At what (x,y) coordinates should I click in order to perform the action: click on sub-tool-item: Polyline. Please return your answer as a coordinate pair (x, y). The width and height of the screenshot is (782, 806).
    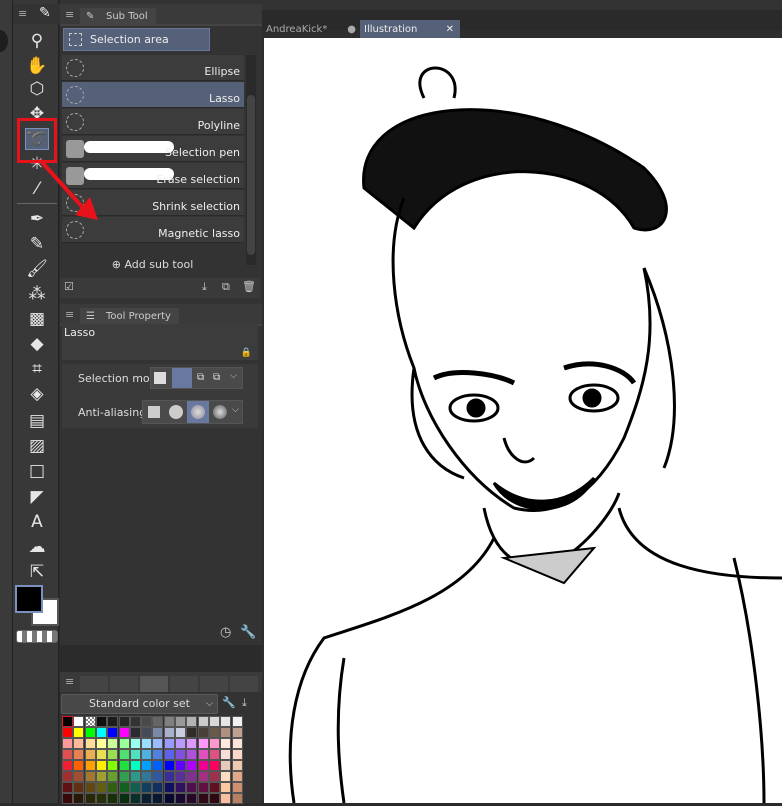
    Looking at the image, I should click on (153, 122).